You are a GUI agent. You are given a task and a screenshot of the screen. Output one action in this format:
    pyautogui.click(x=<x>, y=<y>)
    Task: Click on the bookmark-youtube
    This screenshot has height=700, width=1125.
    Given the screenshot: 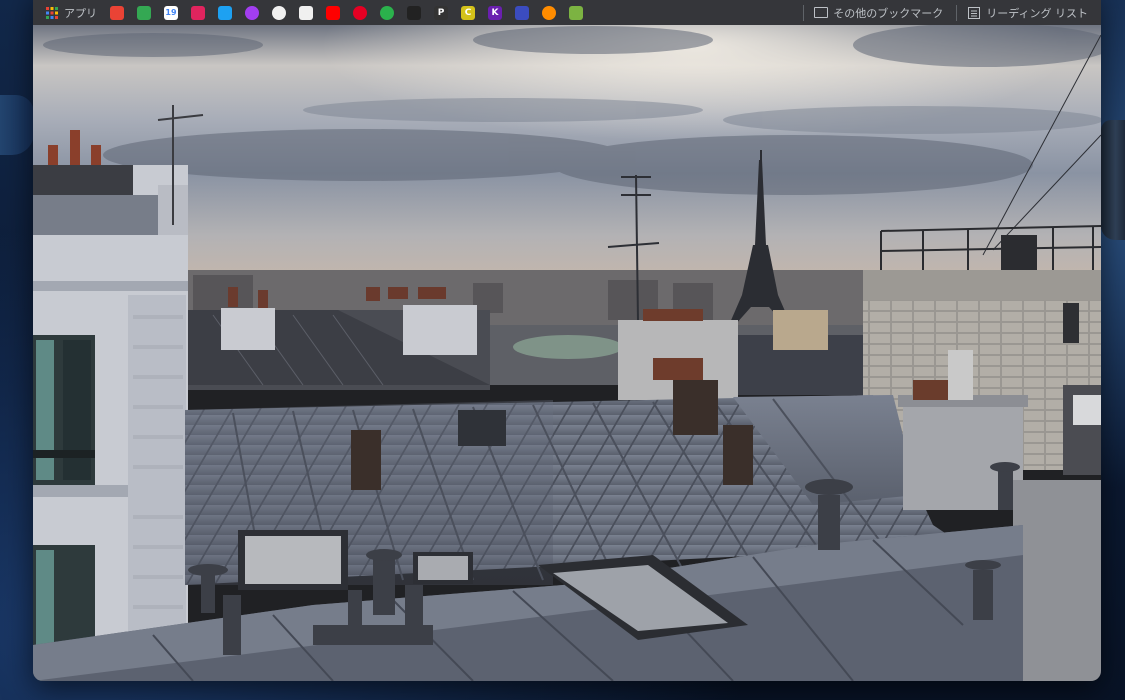 What is the action you would take?
    pyautogui.click(x=333, y=13)
    